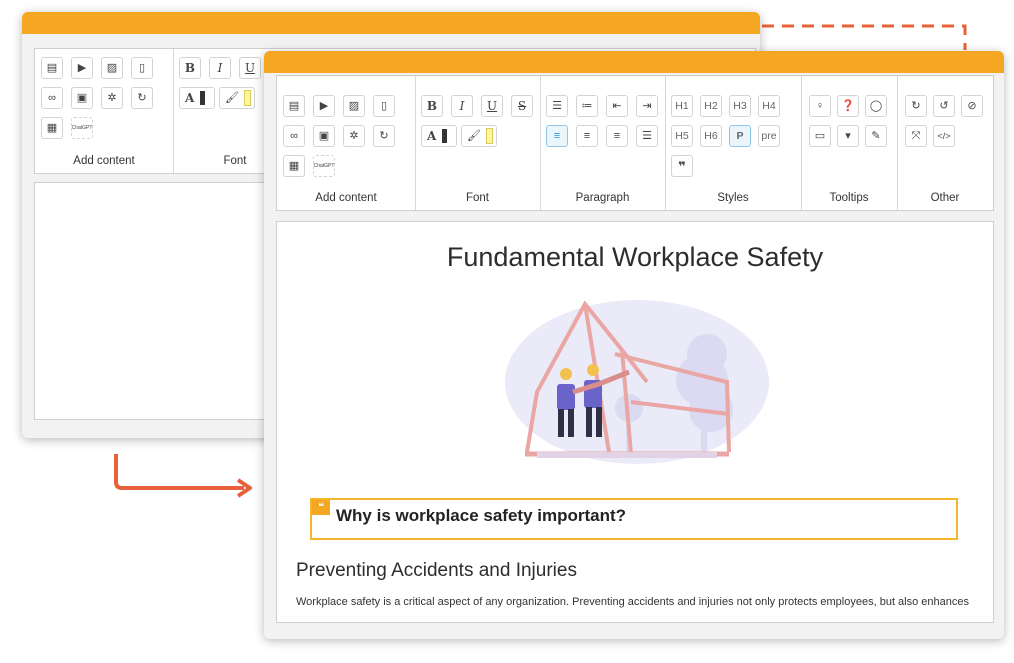  I want to click on toolbar-group-other: ↻ ↺ ⊘ ⤧ </> Other, so click(945, 143).